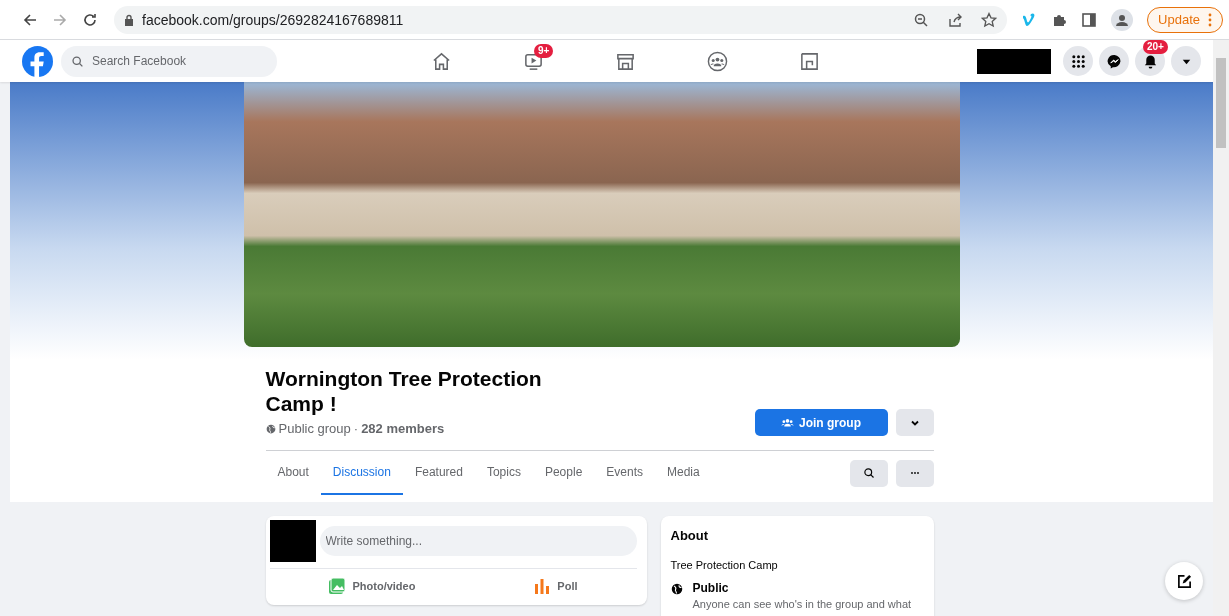 This screenshot has width=1229, height=616. Describe the element at coordinates (711, 588) in the screenshot. I see `privacy-title: Public` at that location.